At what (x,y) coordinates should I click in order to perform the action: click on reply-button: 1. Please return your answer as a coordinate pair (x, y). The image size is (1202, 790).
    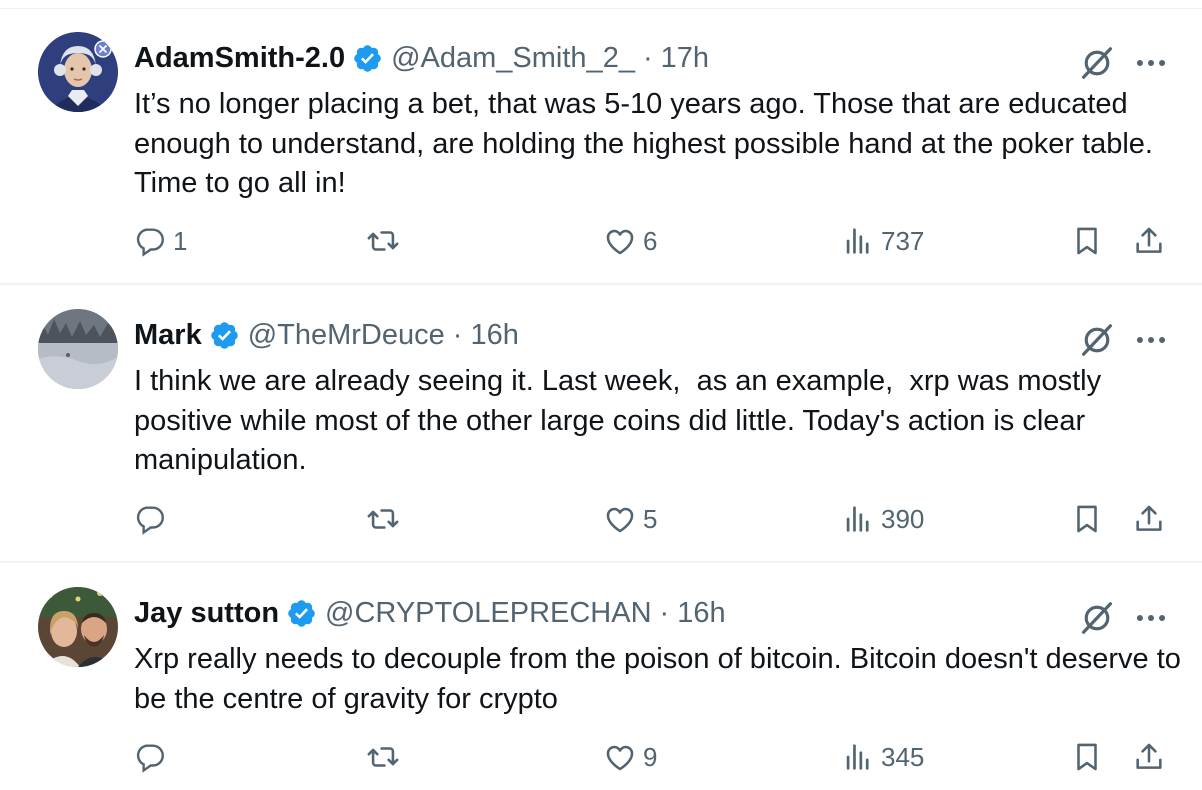
    Looking at the image, I should click on (160, 241).